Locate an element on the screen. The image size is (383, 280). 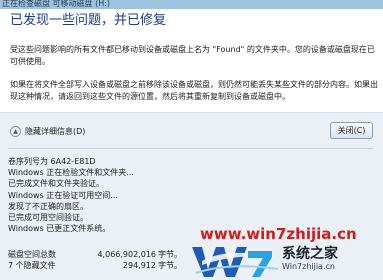
details-line: 卷序列号为 6A42-E81D is located at coordinates (52, 161).